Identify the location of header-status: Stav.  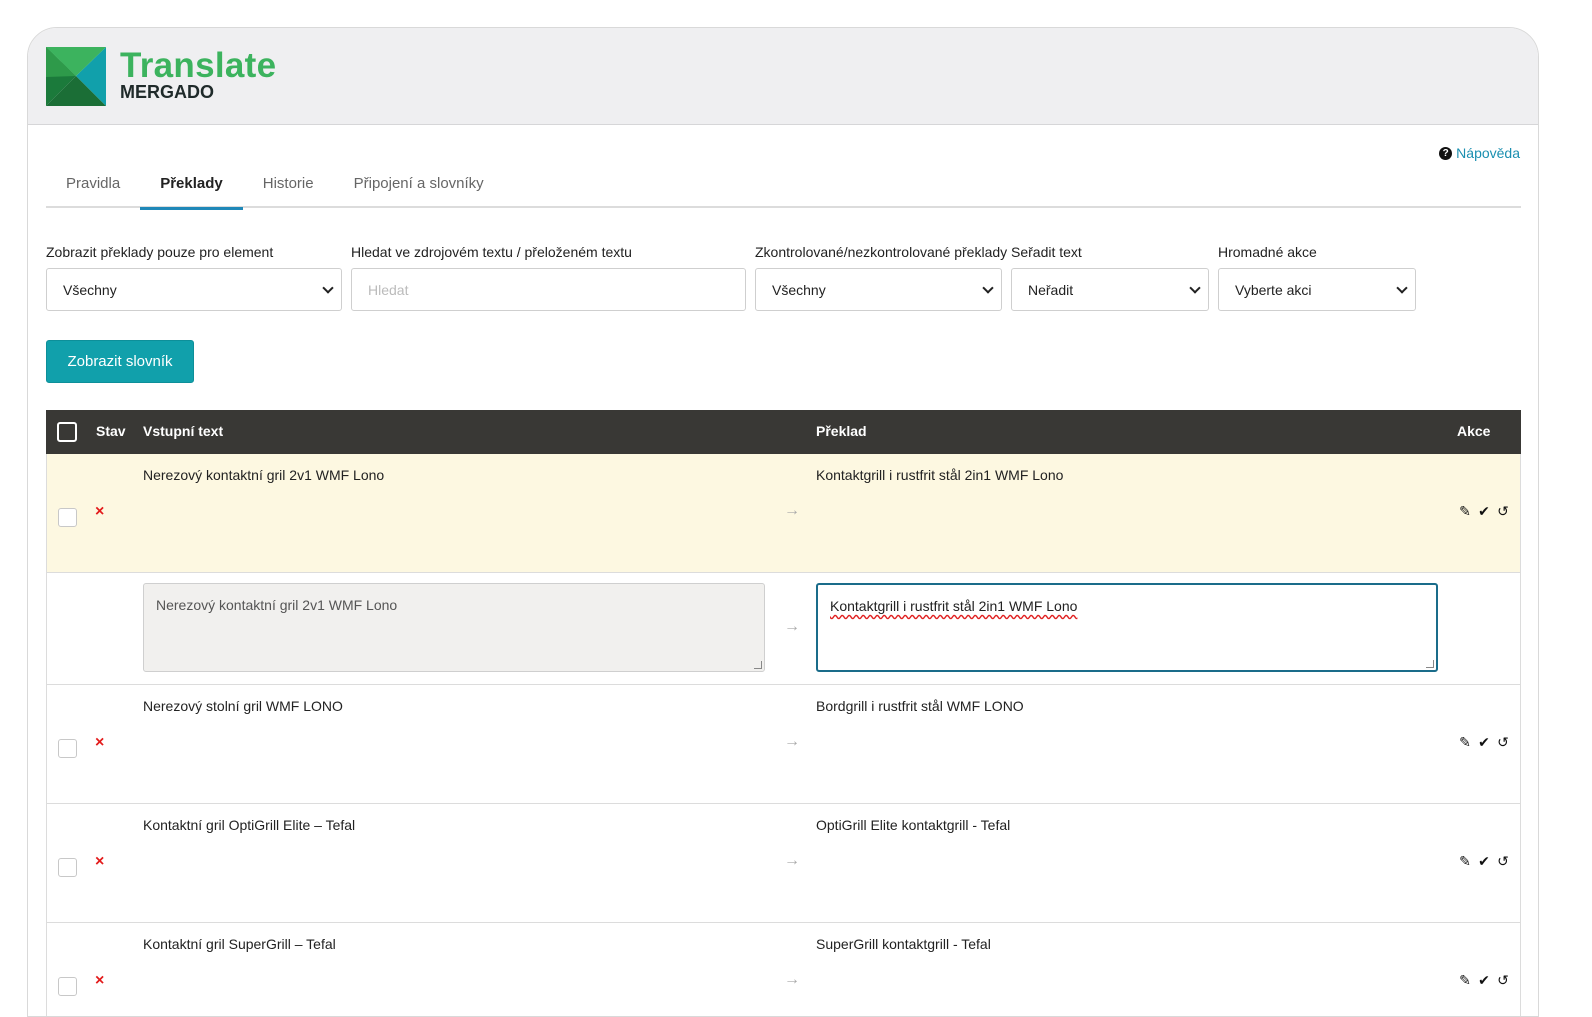
(111, 431).